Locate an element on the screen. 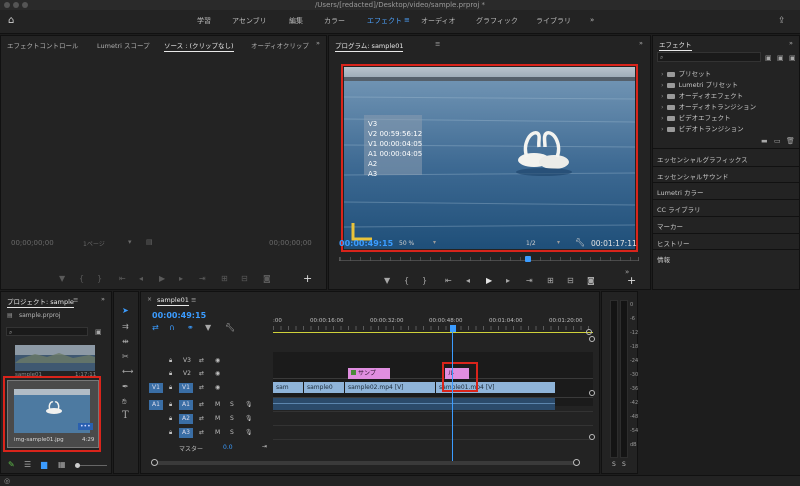 This screenshot has height=486, width=800. workspace-audio: オーディオ is located at coordinates (438, 21).